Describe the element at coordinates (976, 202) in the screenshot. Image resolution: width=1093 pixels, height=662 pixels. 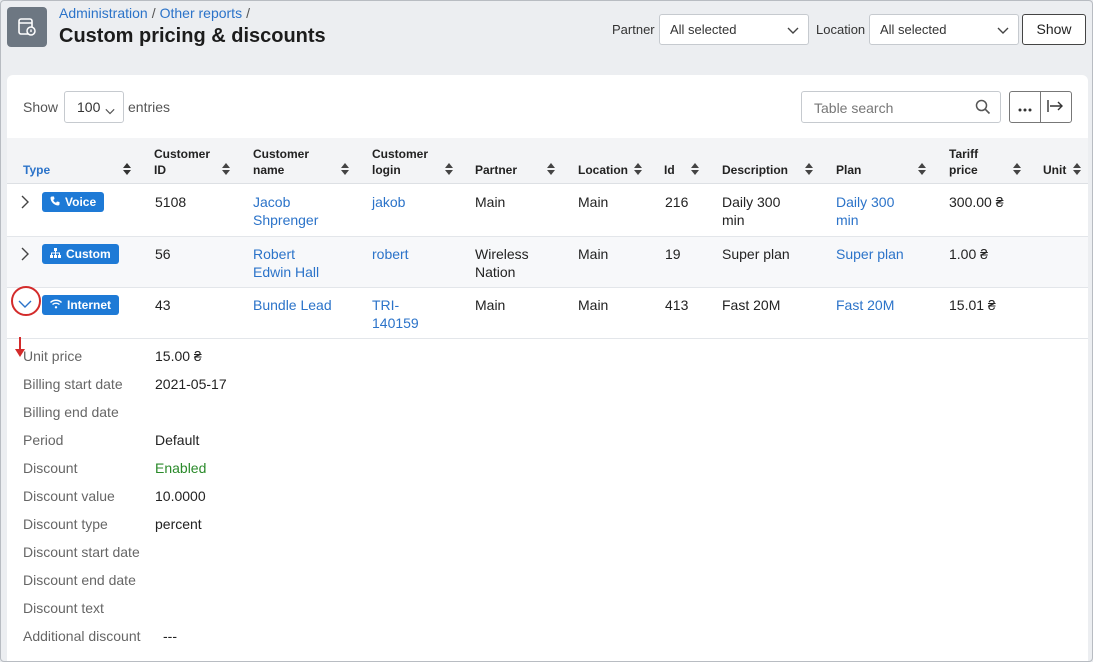
I see `tariff-price-cell: 300.00 ₴` at that location.